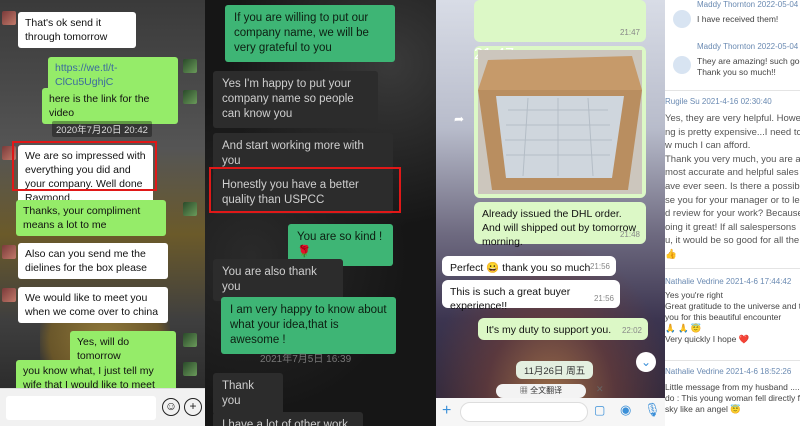  I want to click on review-line: se you for your manager or to le, so click(732, 200).